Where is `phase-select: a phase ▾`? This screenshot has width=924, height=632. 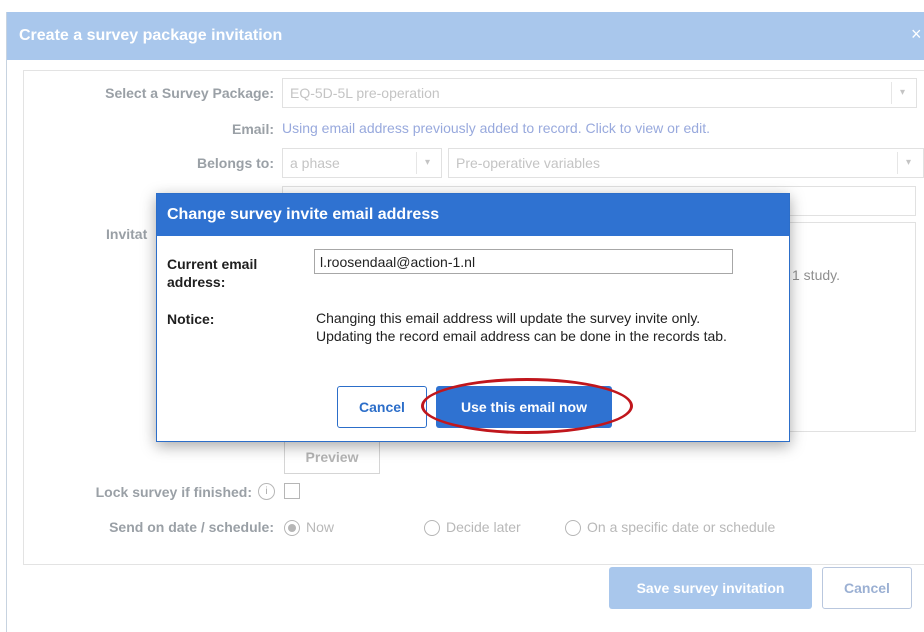
phase-select: a phase ▾ is located at coordinates (362, 163).